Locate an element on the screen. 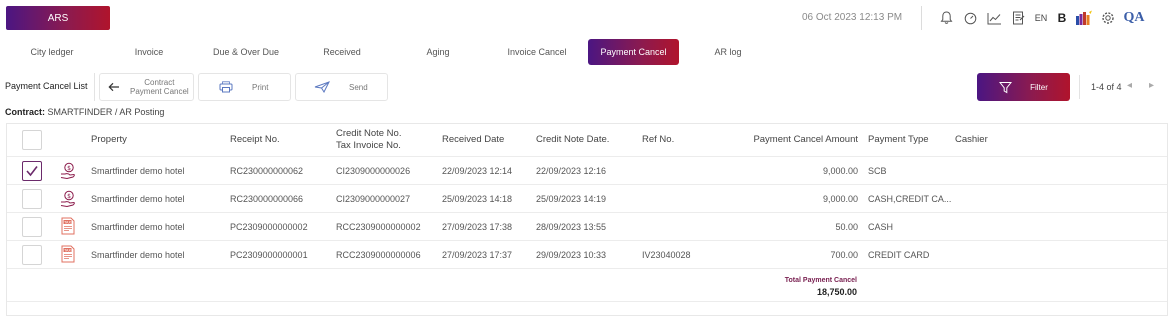 Image resolution: width=1168 pixels, height=316 pixels. send-label: Send is located at coordinates (358, 87).